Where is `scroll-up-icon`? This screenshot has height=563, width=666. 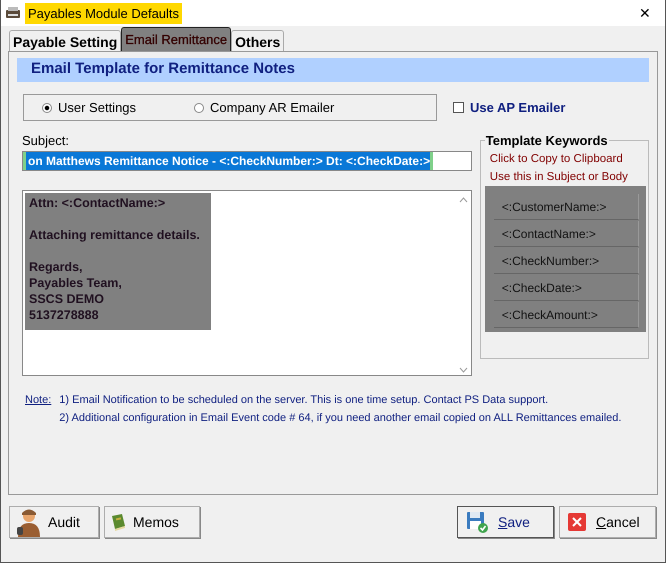 scroll-up-icon is located at coordinates (463, 200).